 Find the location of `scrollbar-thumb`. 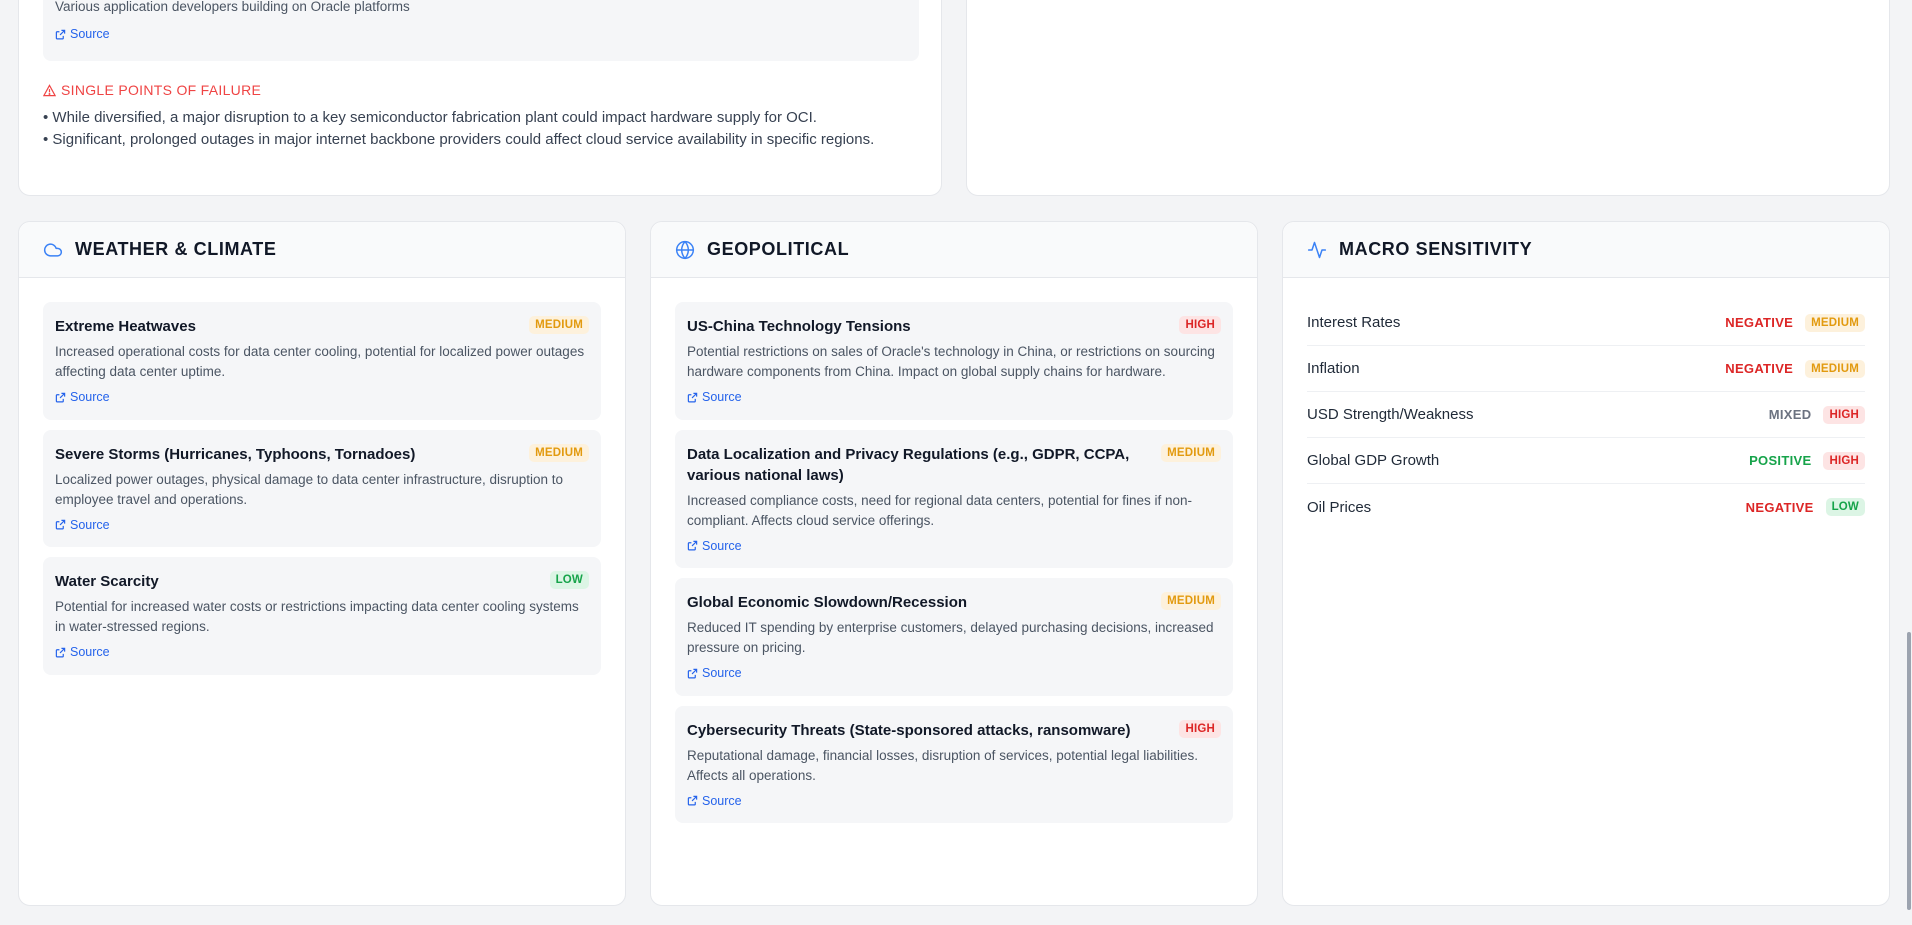

scrollbar-thumb is located at coordinates (1909, 771).